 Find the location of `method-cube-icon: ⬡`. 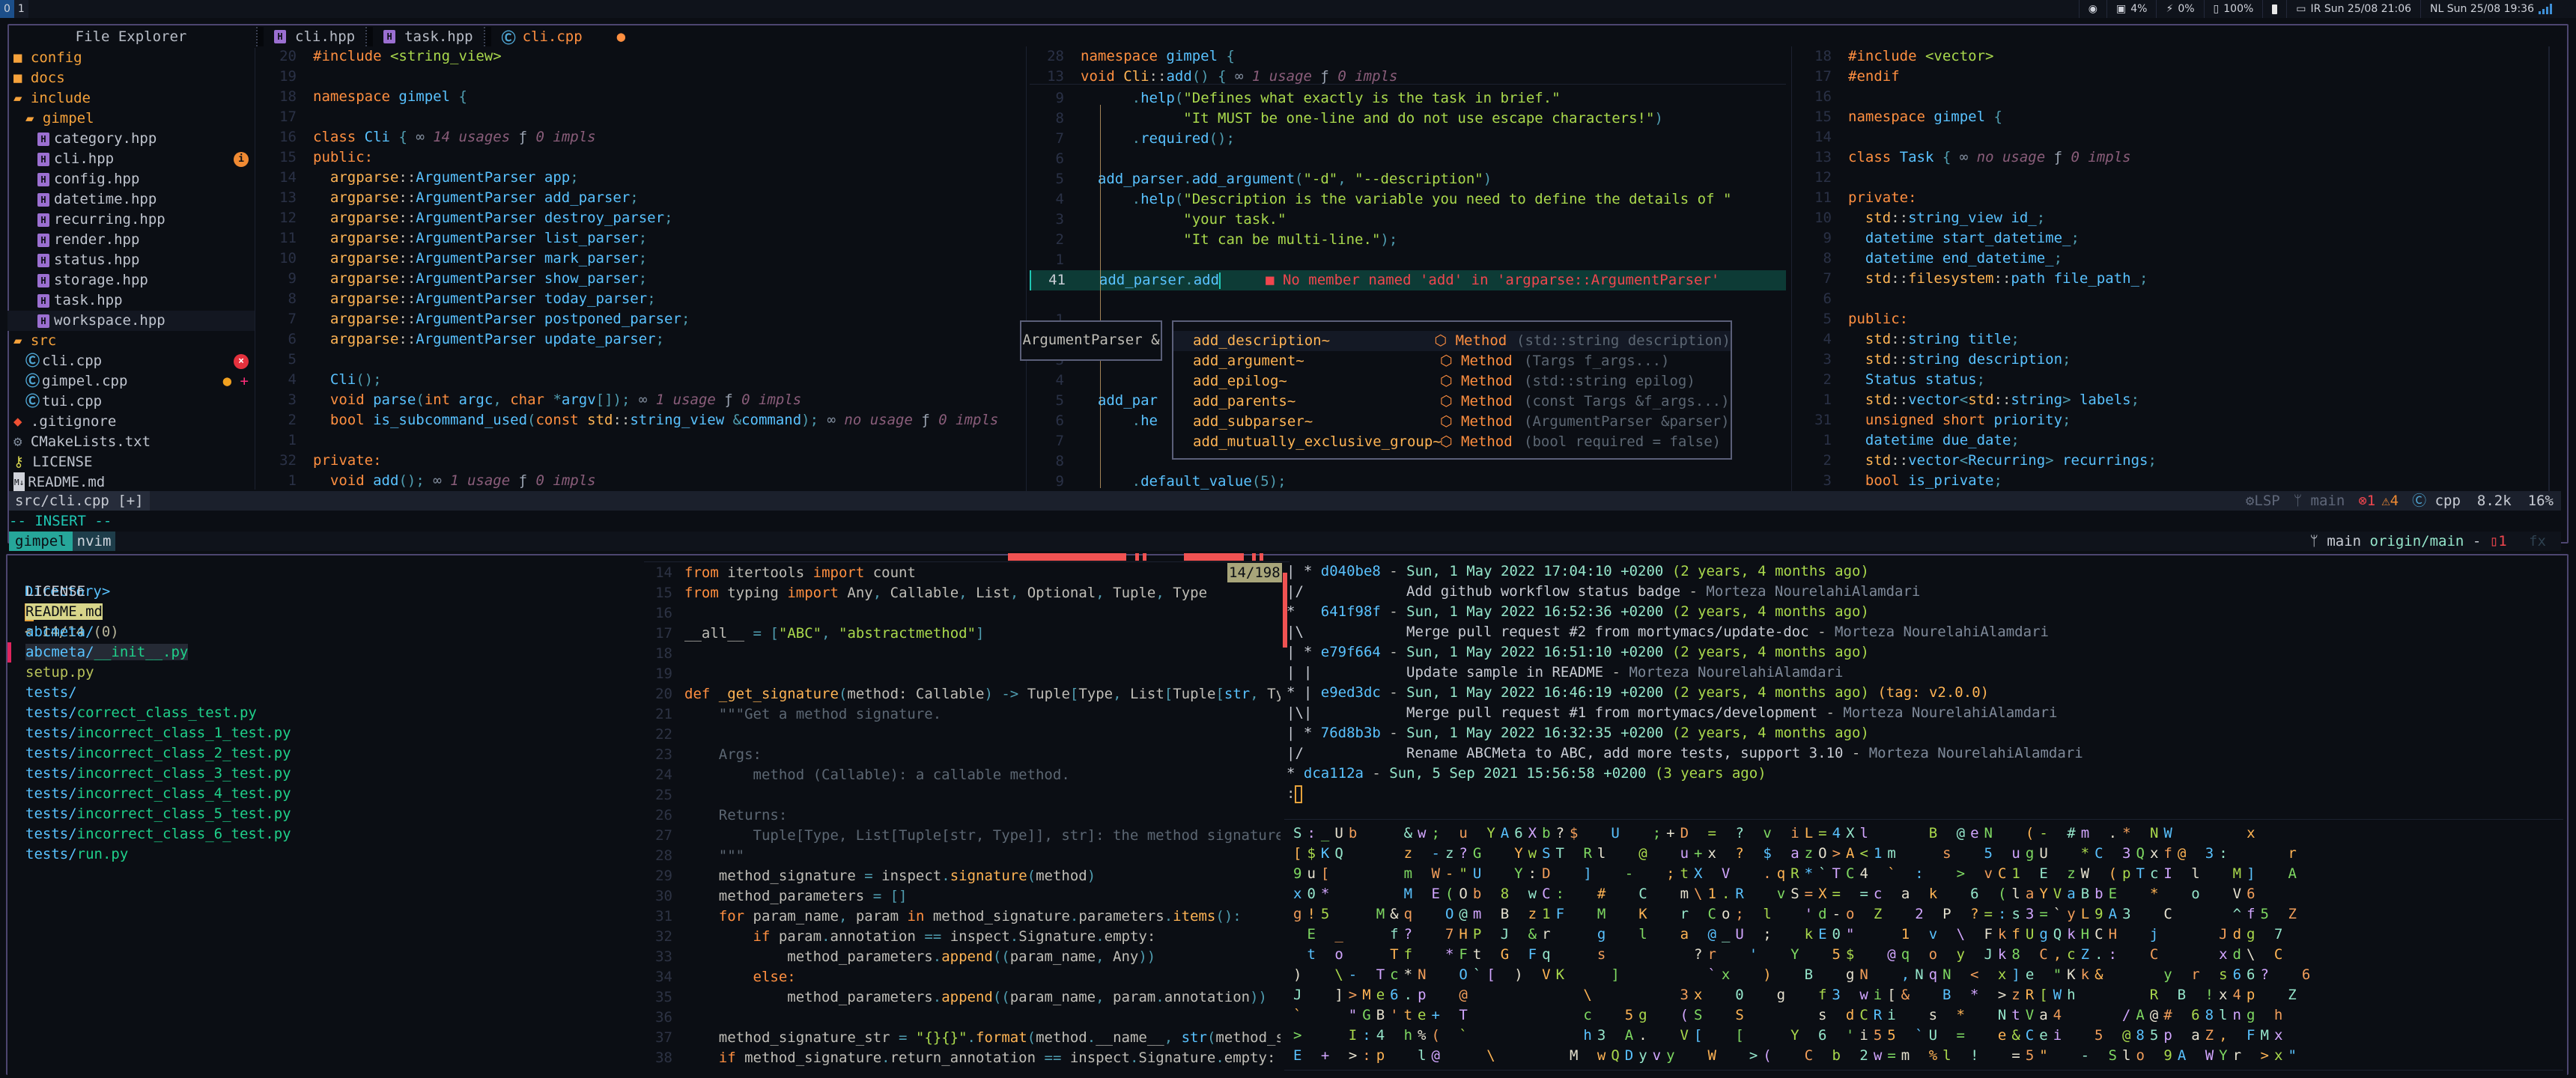

method-cube-icon: ⬡ is located at coordinates (1446, 421).